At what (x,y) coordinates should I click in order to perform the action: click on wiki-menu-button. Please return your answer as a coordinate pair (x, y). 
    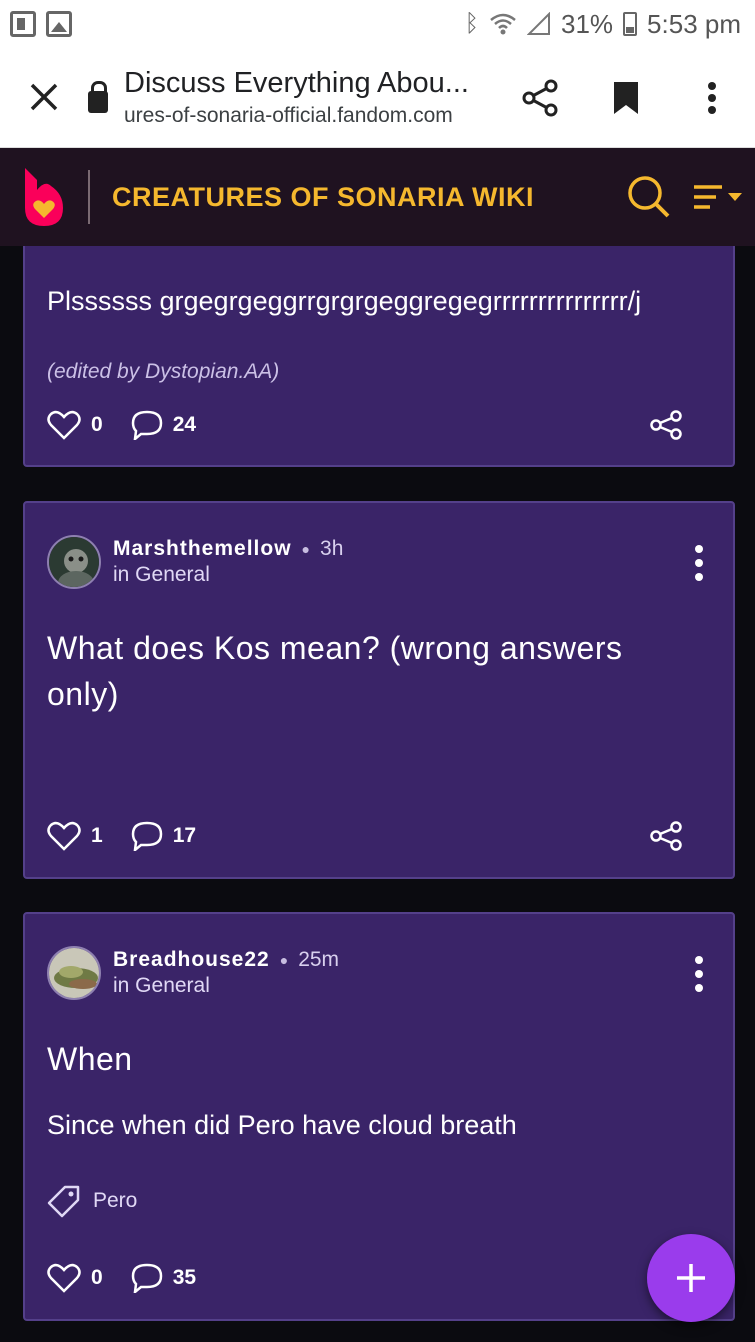
    Looking at the image, I should click on (717, 197).